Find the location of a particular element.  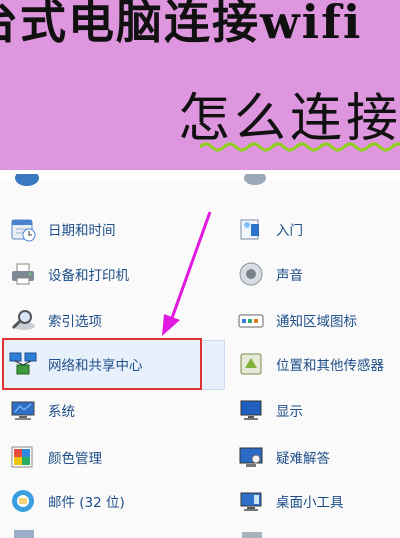

pointer-arrow is located at coordinates (187, 273).